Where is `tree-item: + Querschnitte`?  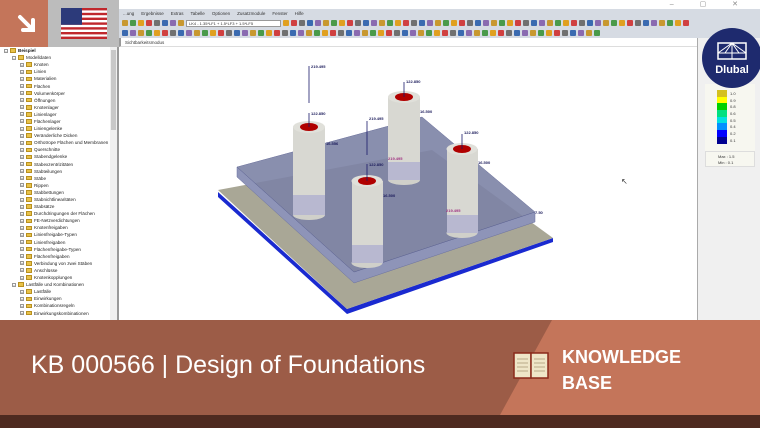
tree-item: + Querschnitte is located at coordinates (58, 149).